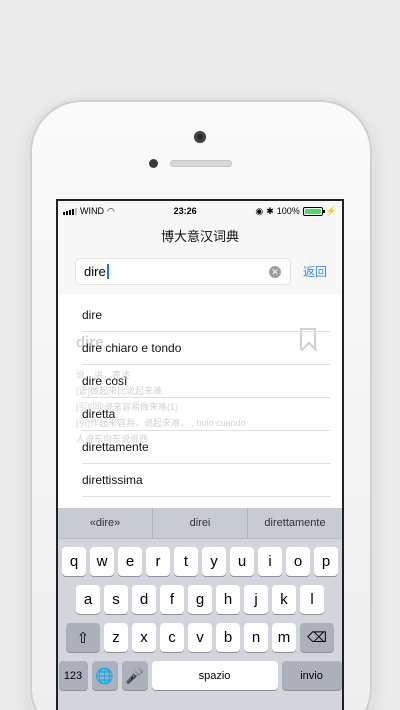 Image resolution: width=400 pixels, height=710 pixels. Describe the element at coordinates (107, 271) in the screenshot. I see `text-cursor` at that location.